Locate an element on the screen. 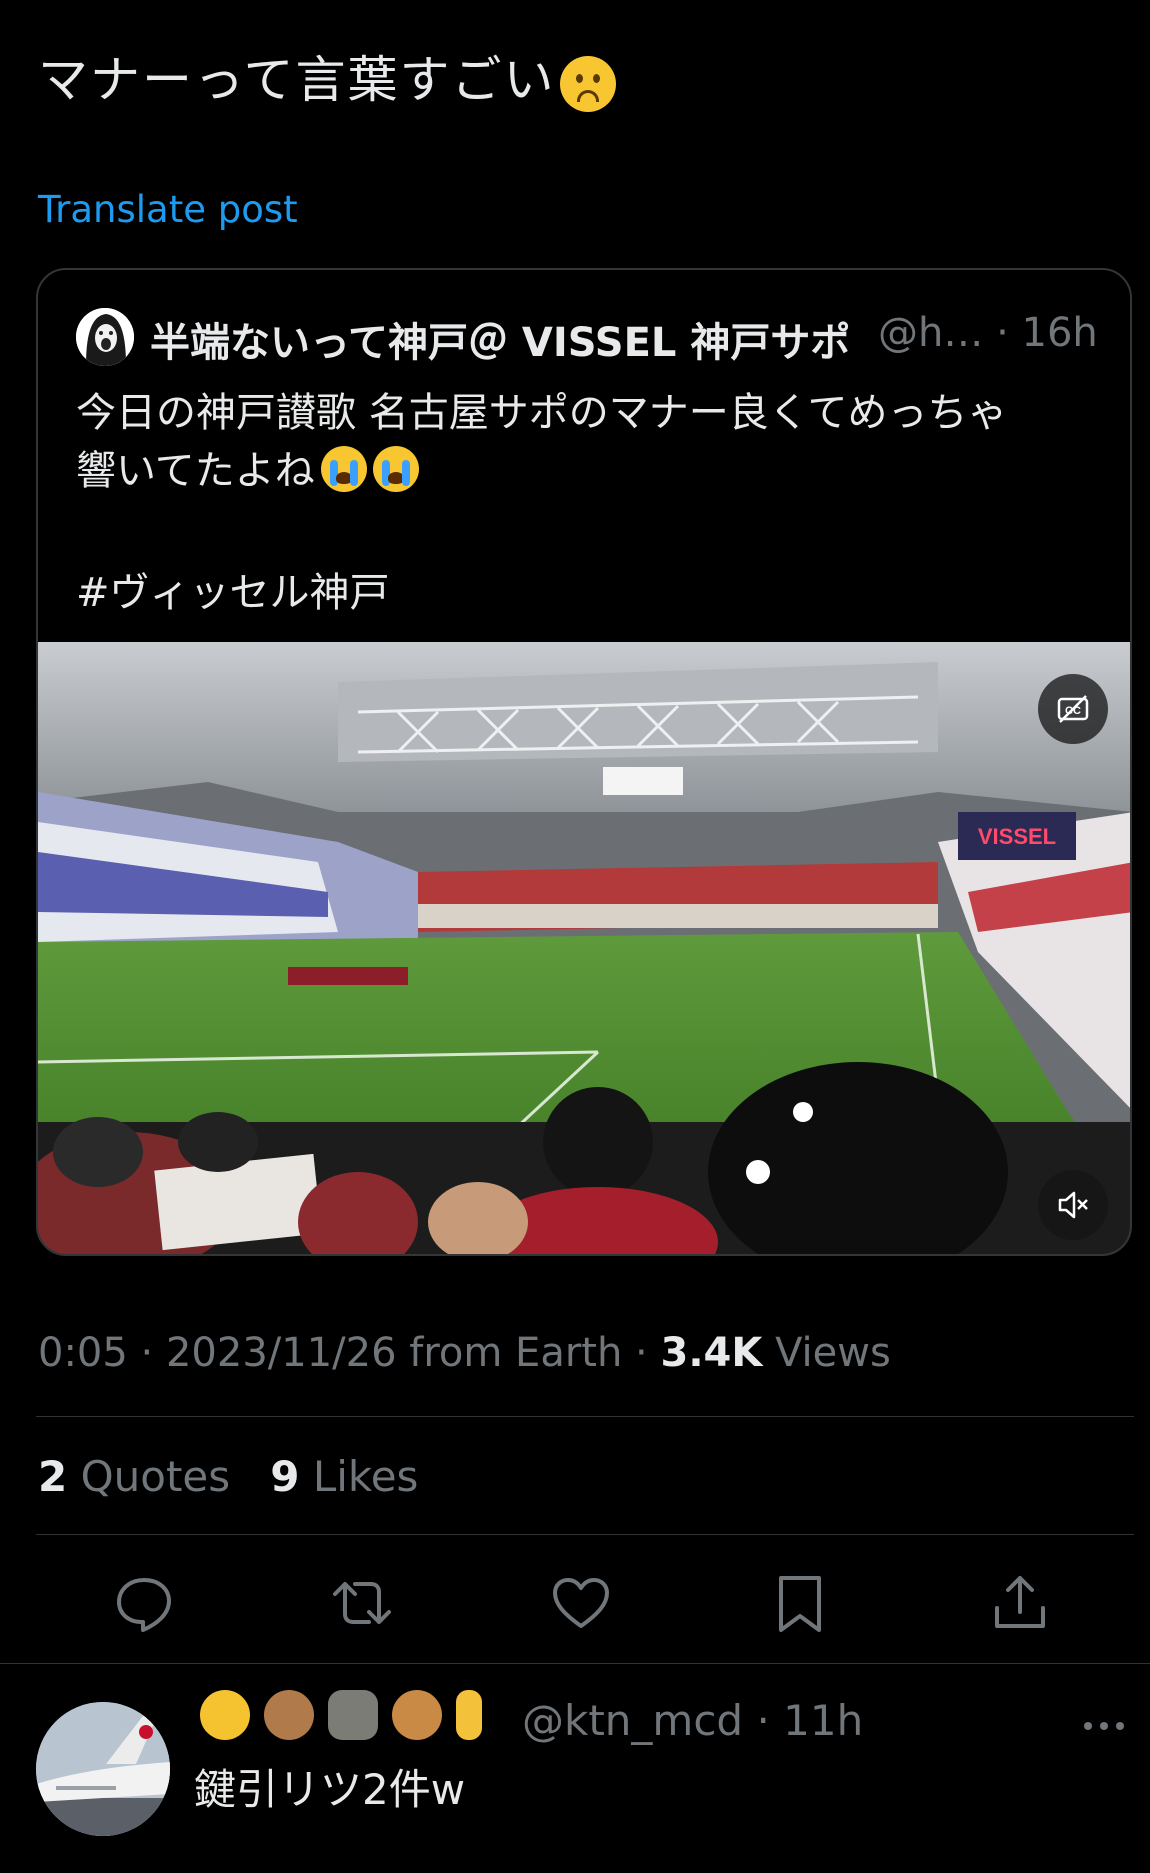 This screenshot has height=1873, width=1150. reply-more-button is located at coordinates (1104, 1728).